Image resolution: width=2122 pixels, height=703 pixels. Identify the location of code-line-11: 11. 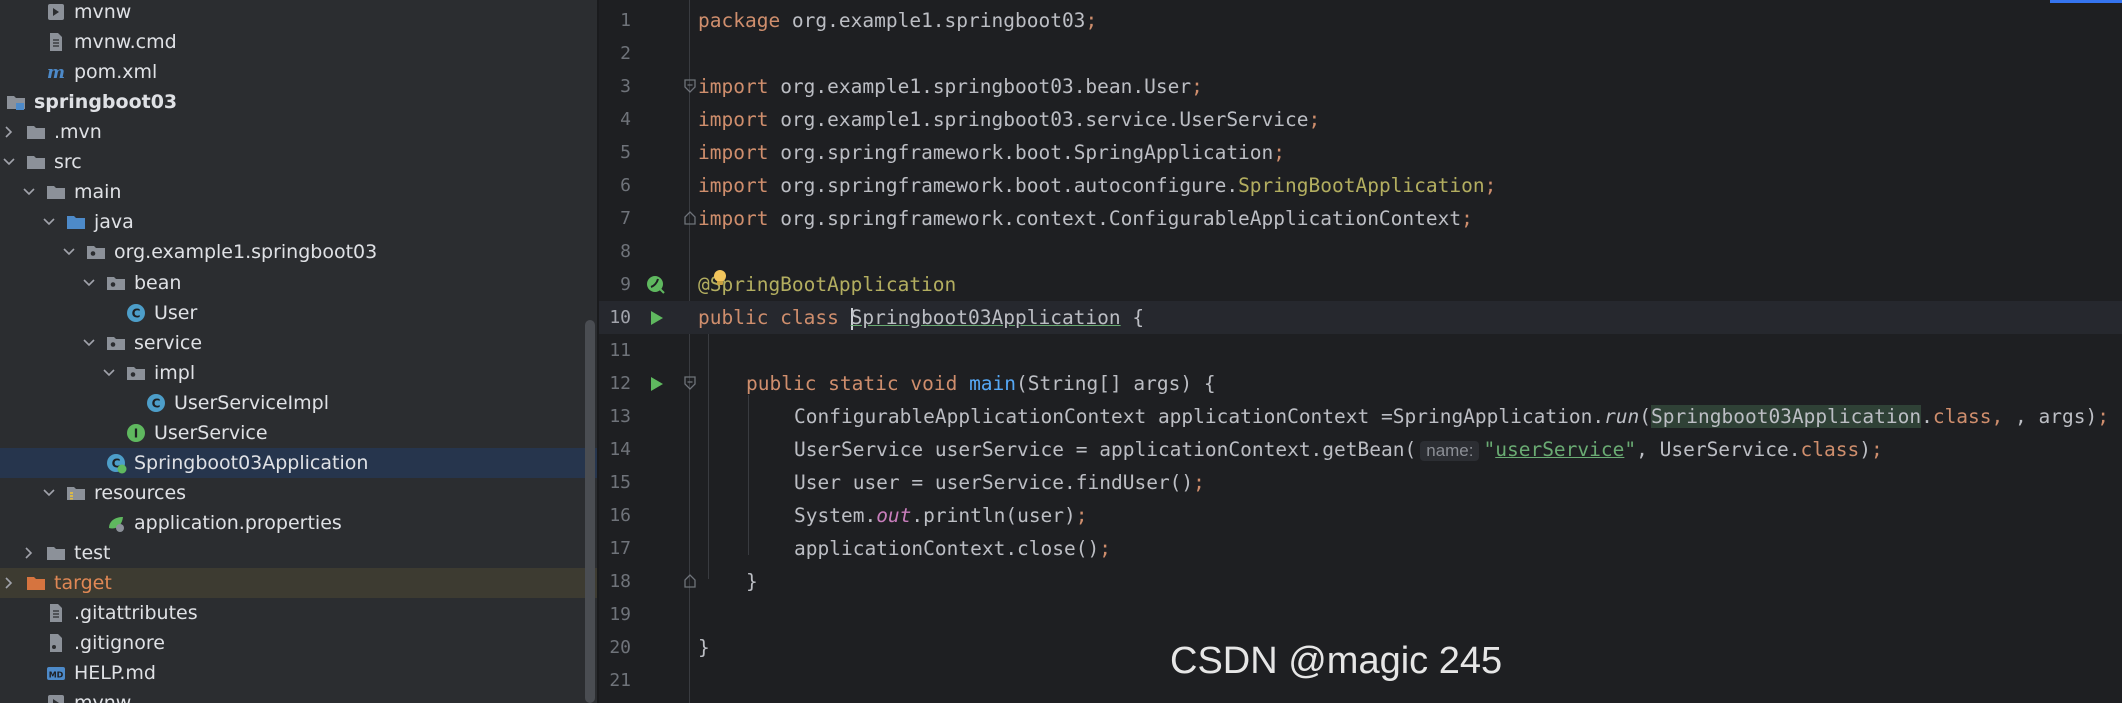
(1360, 350).